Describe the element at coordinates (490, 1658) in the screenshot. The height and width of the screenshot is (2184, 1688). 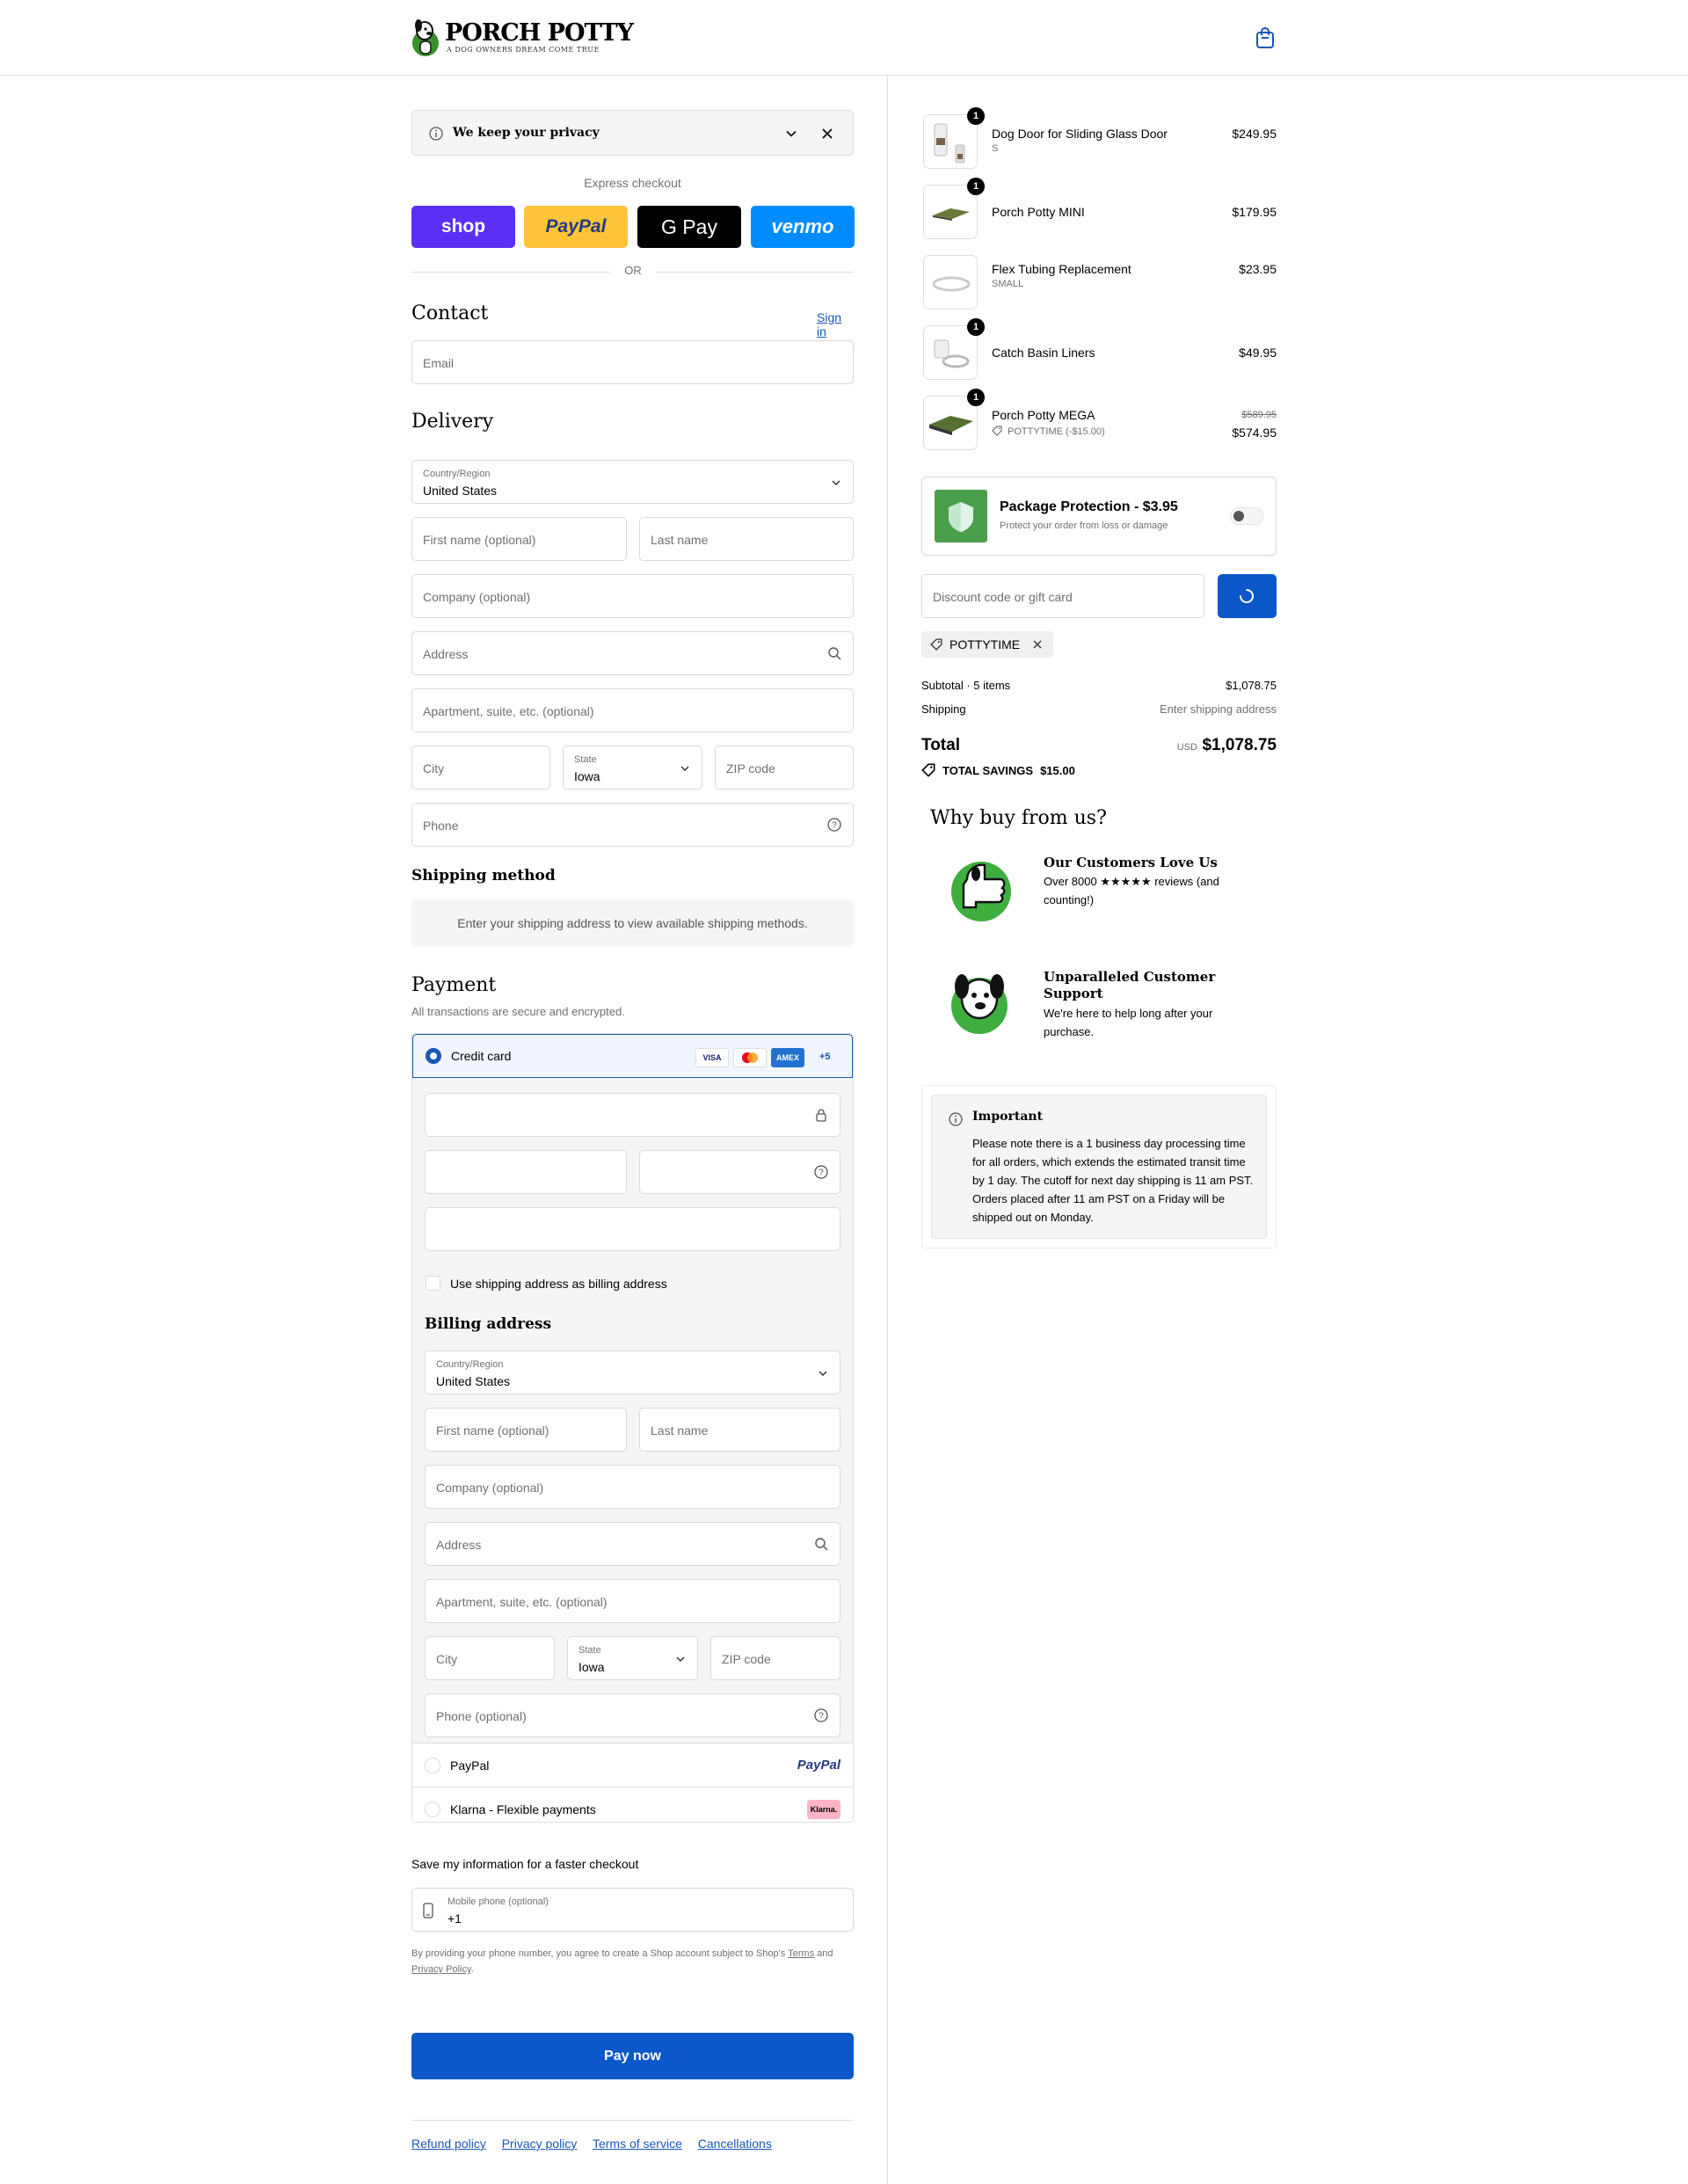
I see `billing-city-field: City` at that location.